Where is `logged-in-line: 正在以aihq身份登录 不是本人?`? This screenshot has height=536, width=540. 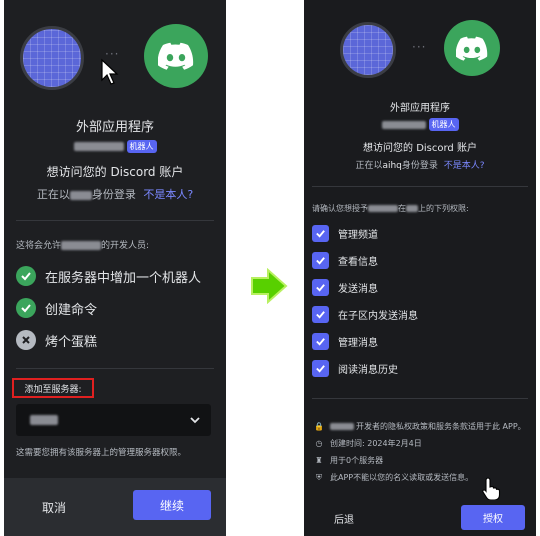 logged-in-line: 正在以aihq身份登录 不是本人? is located at coordinates (420, 164).